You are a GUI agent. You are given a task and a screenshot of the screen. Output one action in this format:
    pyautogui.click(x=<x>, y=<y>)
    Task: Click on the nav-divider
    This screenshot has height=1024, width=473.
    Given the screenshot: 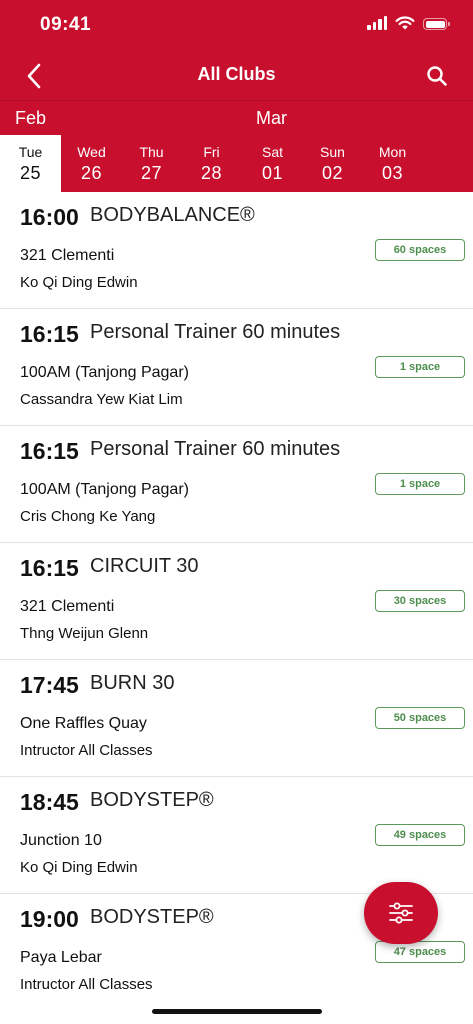 What is the action you would take?
    pyautogui.click(x=236, y=100)
    